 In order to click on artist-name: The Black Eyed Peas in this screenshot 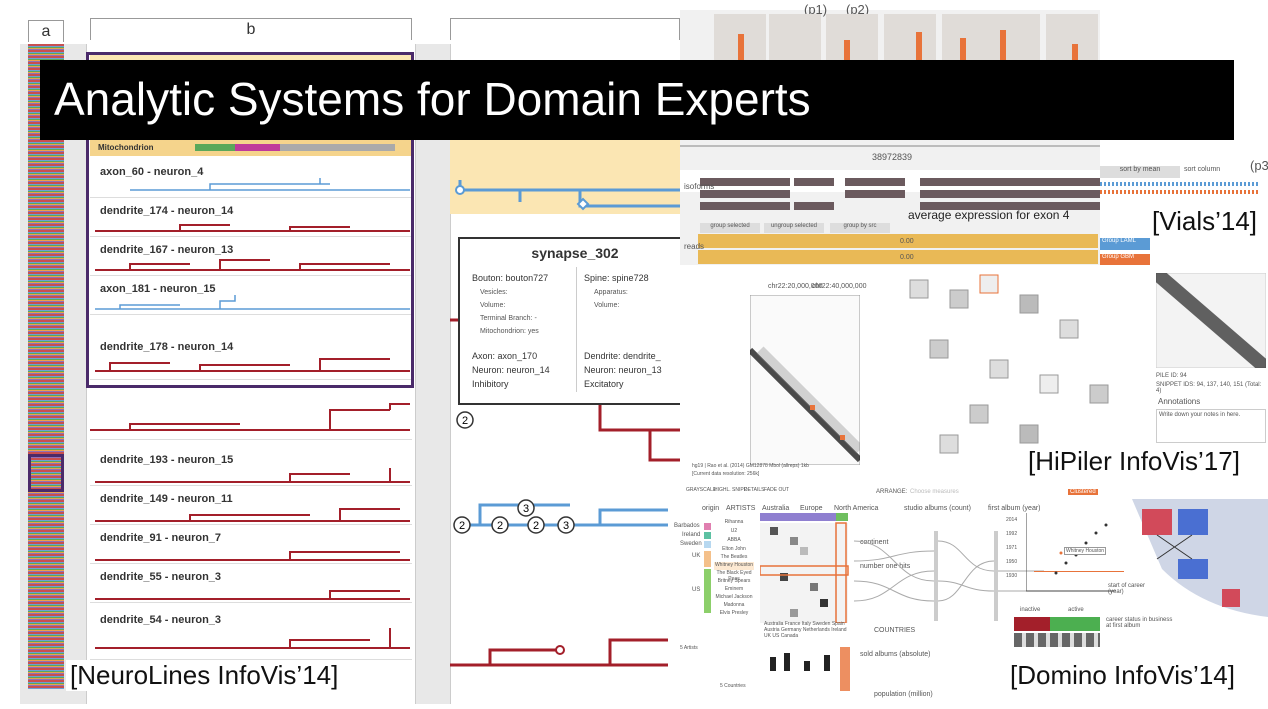, I will do `click(734, 576)`.